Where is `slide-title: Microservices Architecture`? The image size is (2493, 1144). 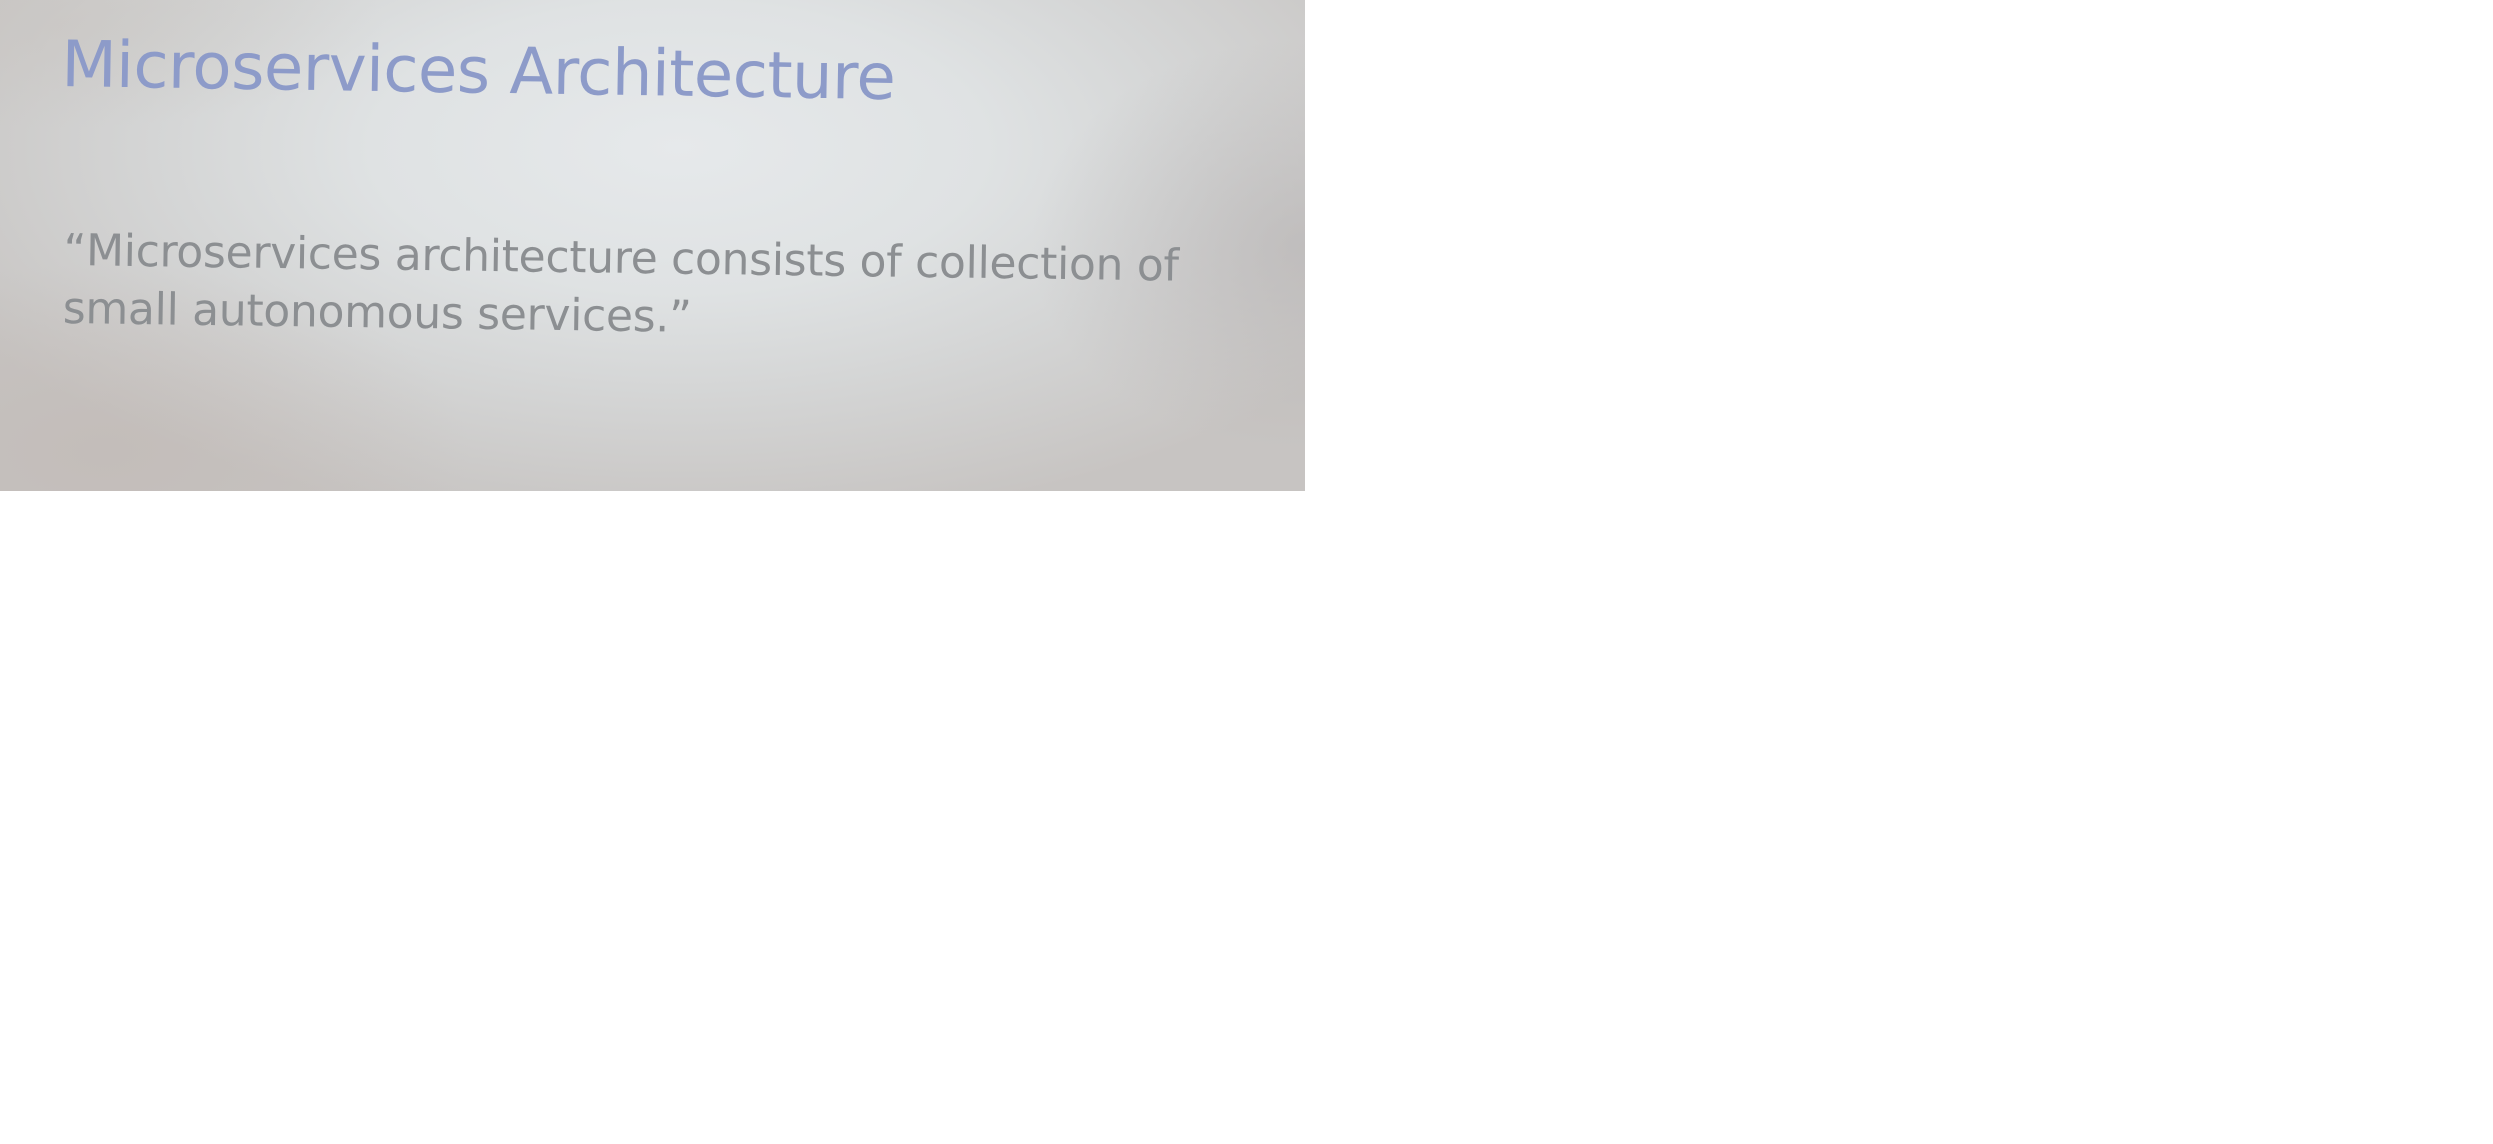 slide-title: Microservices Architecture is located at coordinates (478, 72).